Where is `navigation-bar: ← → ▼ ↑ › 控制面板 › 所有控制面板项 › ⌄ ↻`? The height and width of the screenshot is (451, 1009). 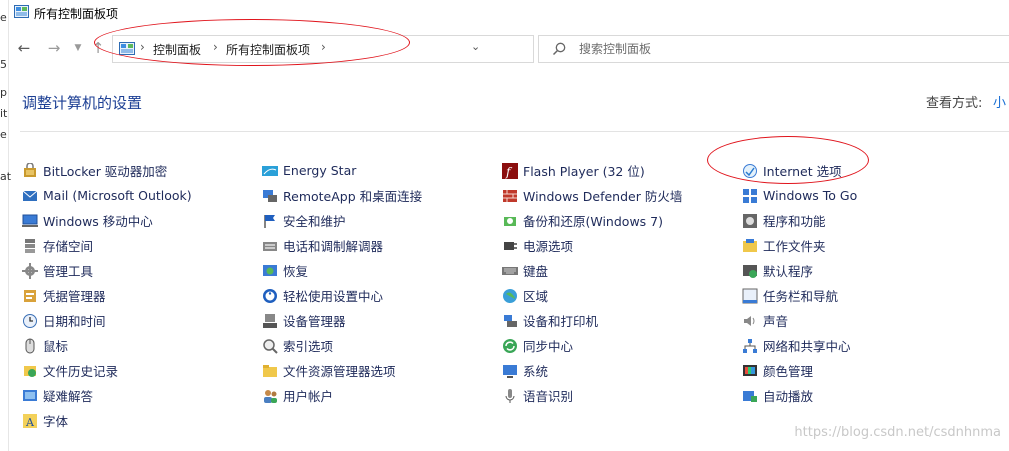 navigation-bar: ← → ▼ ↑ › 控制面板 › 所有控制面板项 › ⌄ ↻ is located at coordinates (508, 48).